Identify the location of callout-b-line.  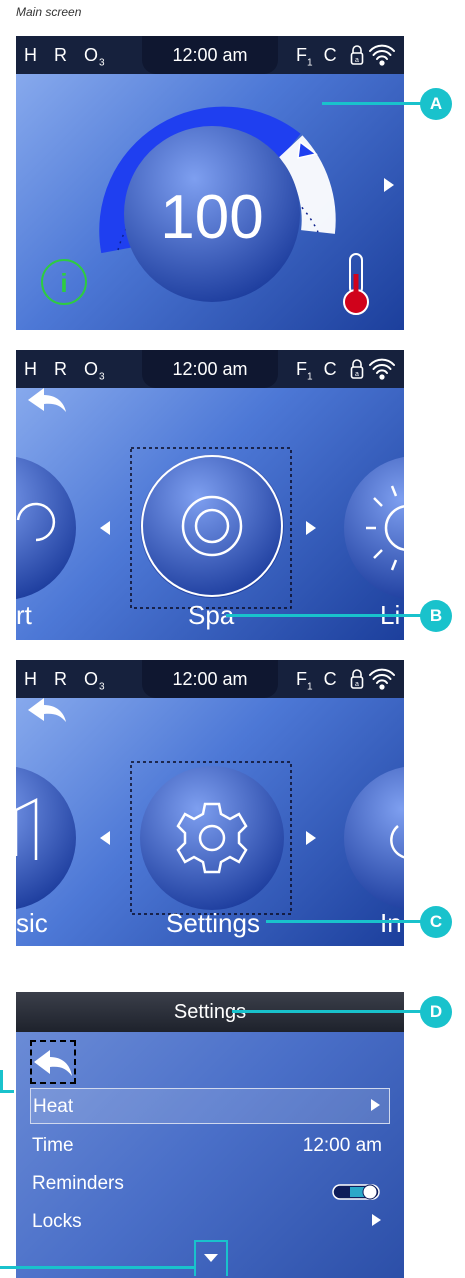
(329, 615).